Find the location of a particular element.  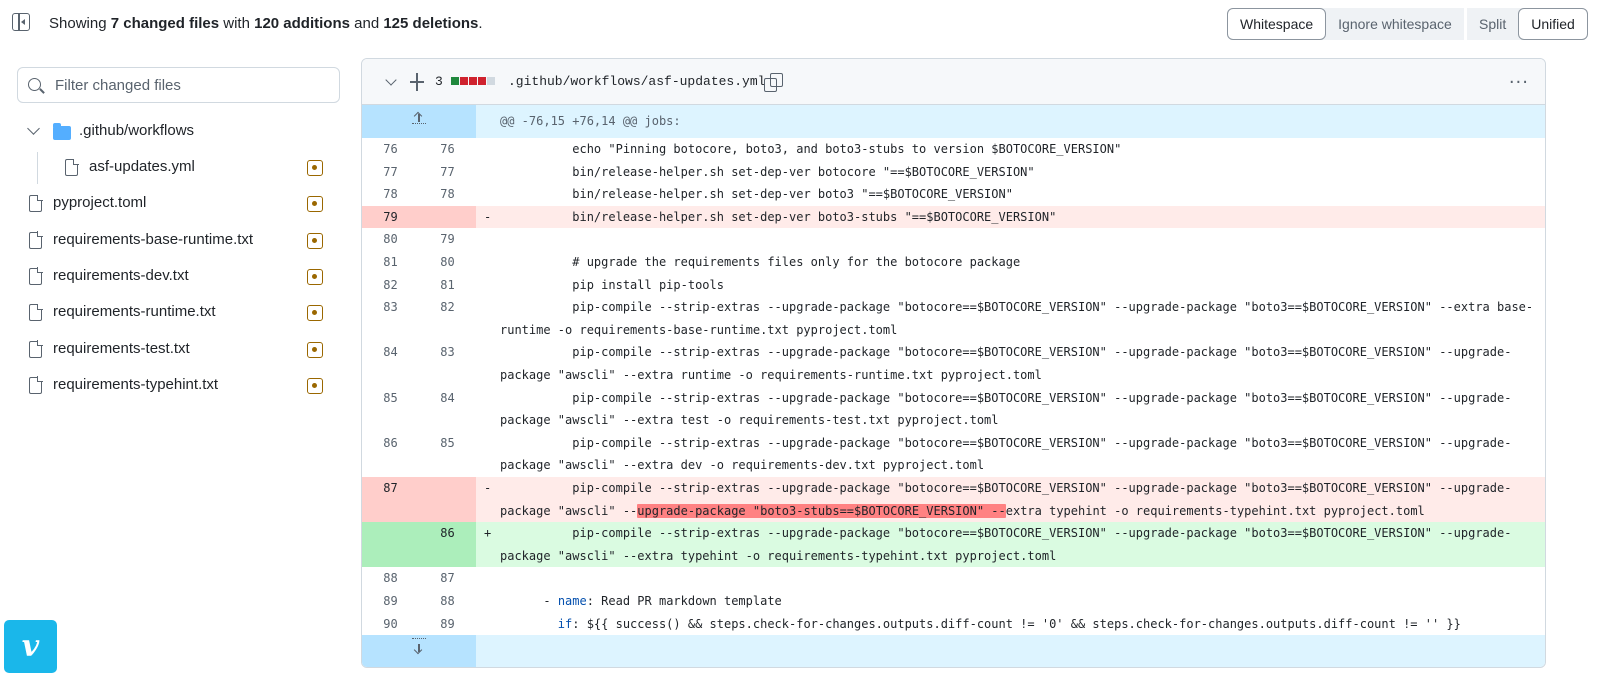

chevron-down-icon is located at coordinates (33, 128).